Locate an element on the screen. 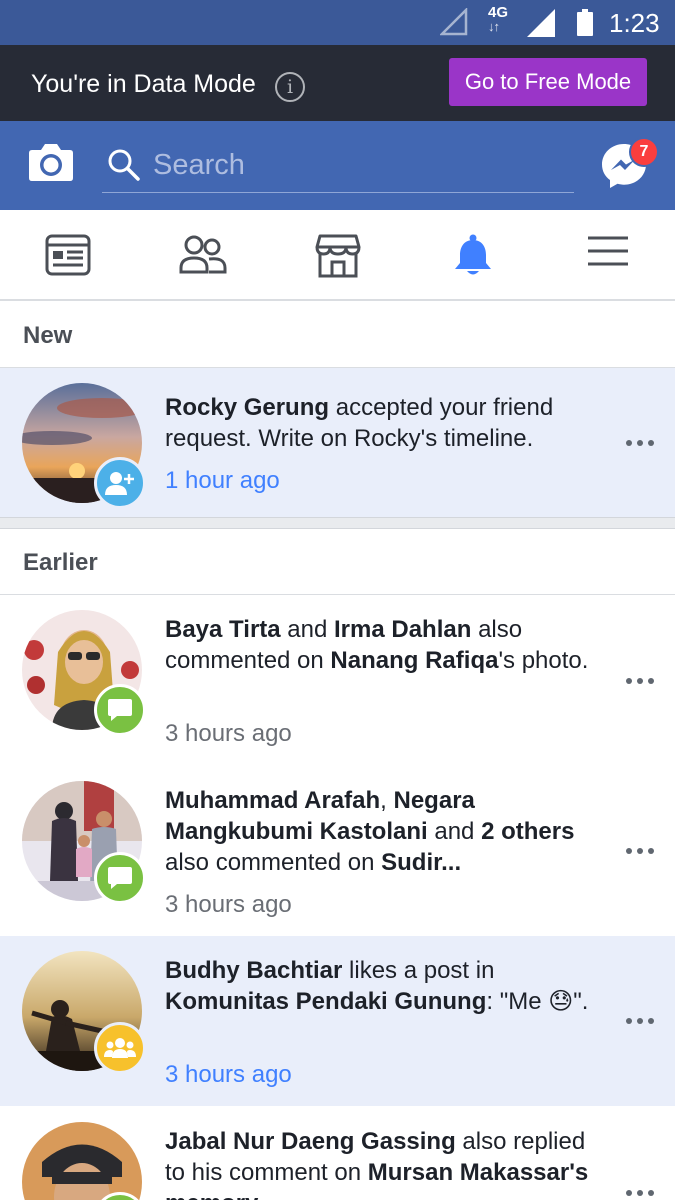 The width and height of the screenshot is (675, 1200). network-indicator: 4G ↓↑ is located at coordinates (498, 19).